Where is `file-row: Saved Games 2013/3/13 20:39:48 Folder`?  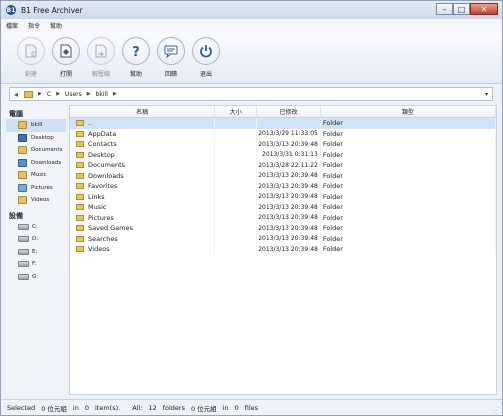 file-row: Saved Games 2013/3/13 20:39:48 Folder is located at coordinates (283, 228).